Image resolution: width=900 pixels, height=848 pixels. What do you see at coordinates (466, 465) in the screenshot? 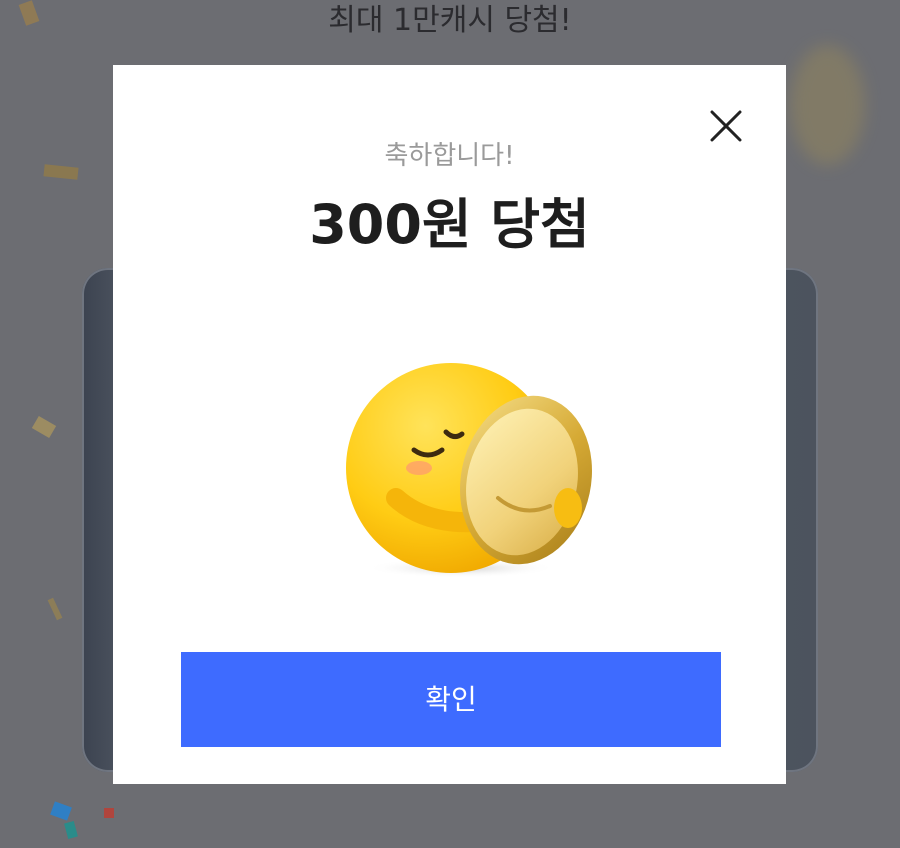
I see `smiley-hugging-coin-icon` at bounding box center [466, 465].